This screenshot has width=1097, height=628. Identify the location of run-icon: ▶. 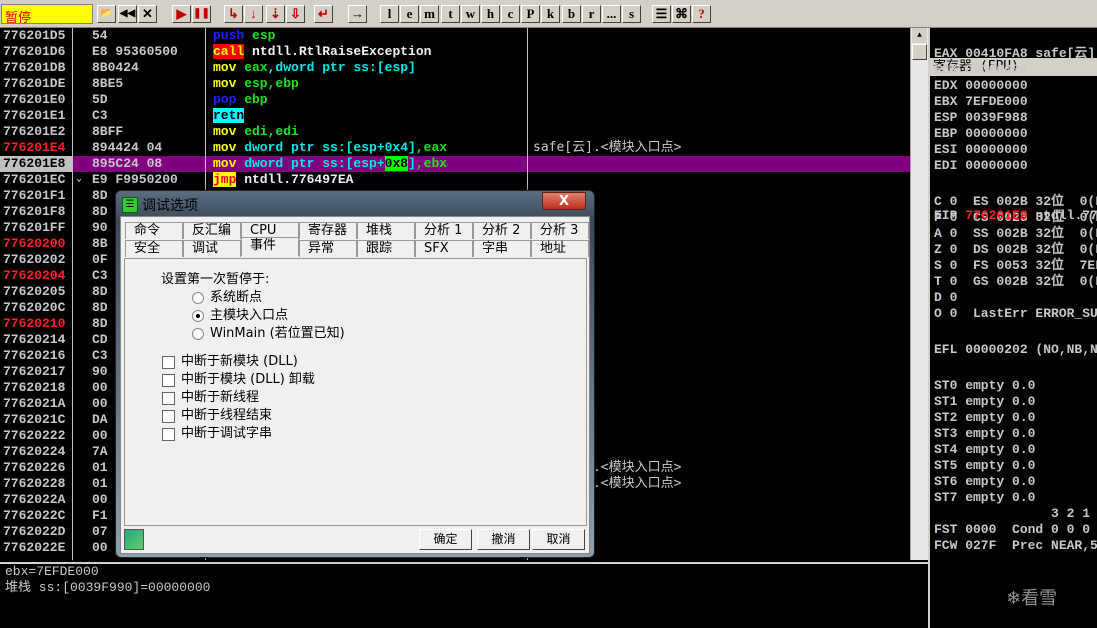
(181, 14).